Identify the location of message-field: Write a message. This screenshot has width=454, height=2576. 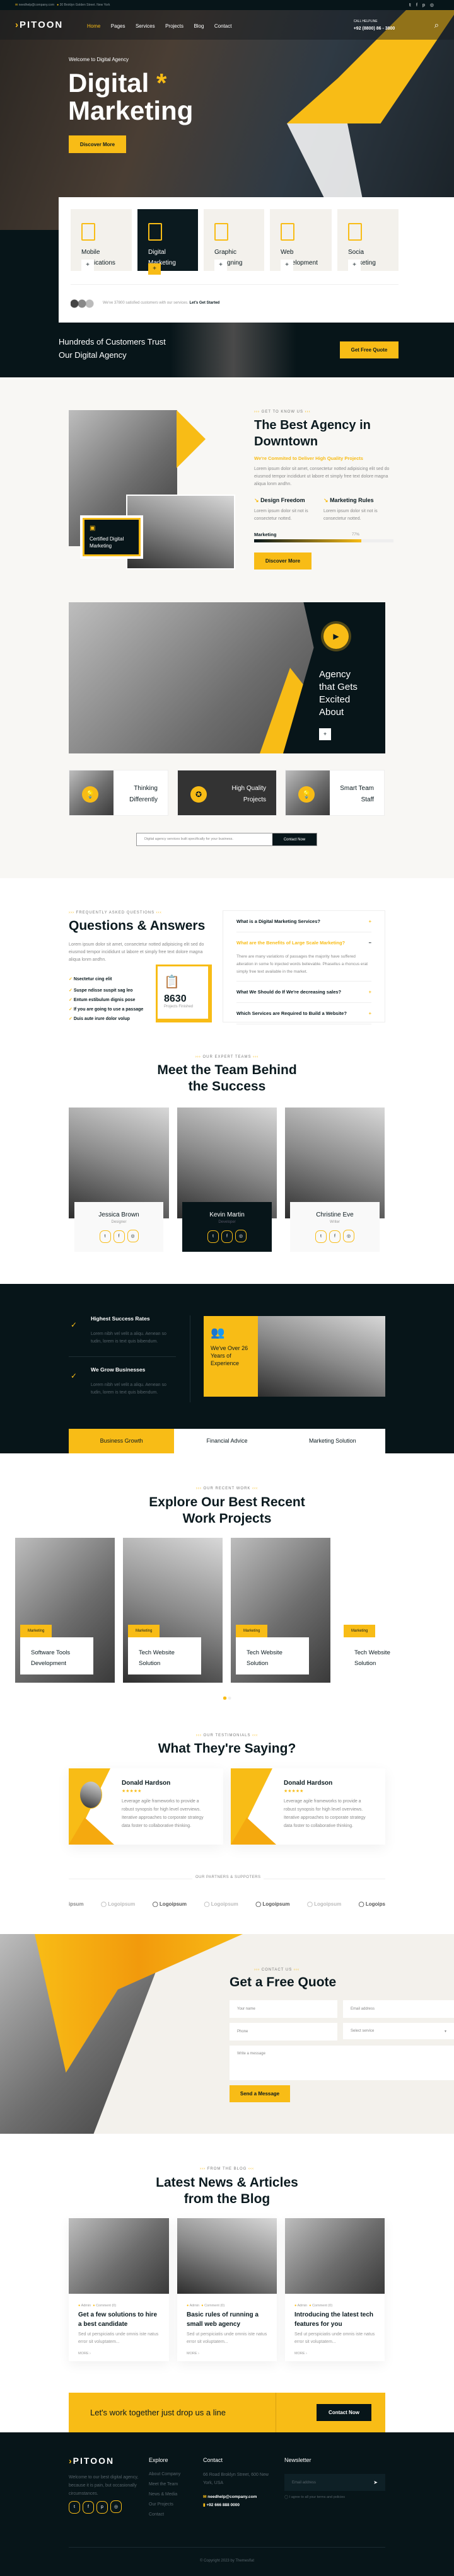
(342, 2063).